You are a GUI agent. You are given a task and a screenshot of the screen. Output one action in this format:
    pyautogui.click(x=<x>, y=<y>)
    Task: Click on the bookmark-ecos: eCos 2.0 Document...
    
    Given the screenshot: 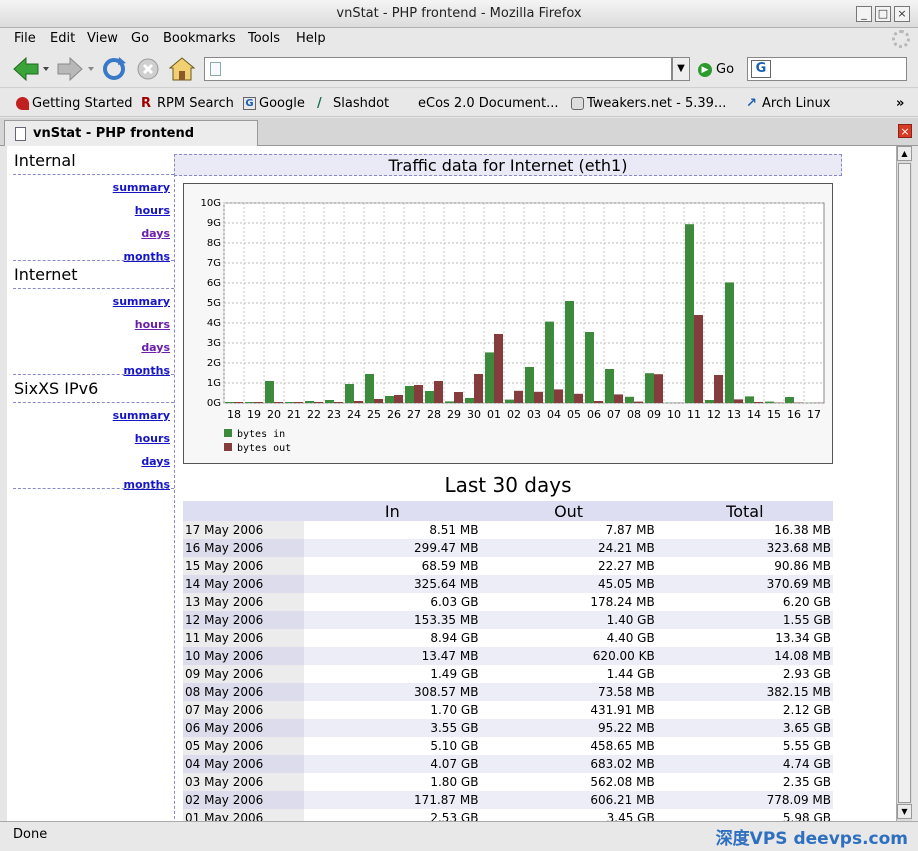 What is the action you would take?
    pyautogui.click(x=488, y=103)
    